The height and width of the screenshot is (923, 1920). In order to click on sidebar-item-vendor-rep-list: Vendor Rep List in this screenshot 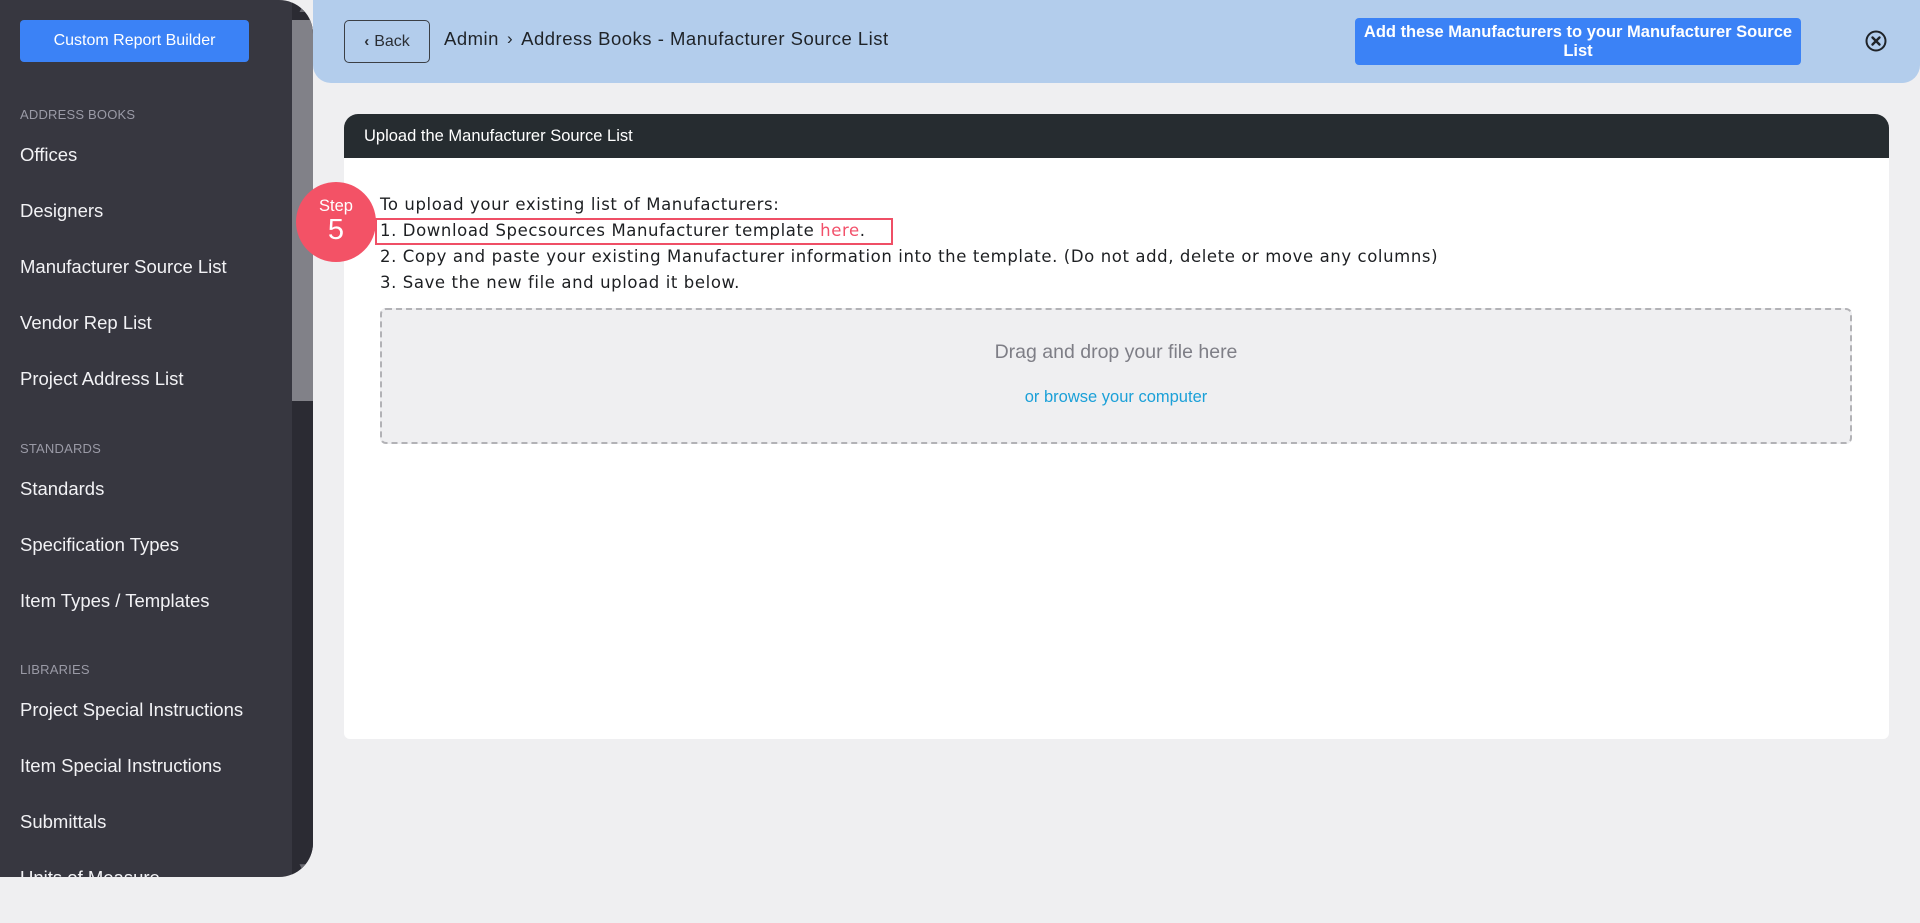, I will do `click(86, 323)`.